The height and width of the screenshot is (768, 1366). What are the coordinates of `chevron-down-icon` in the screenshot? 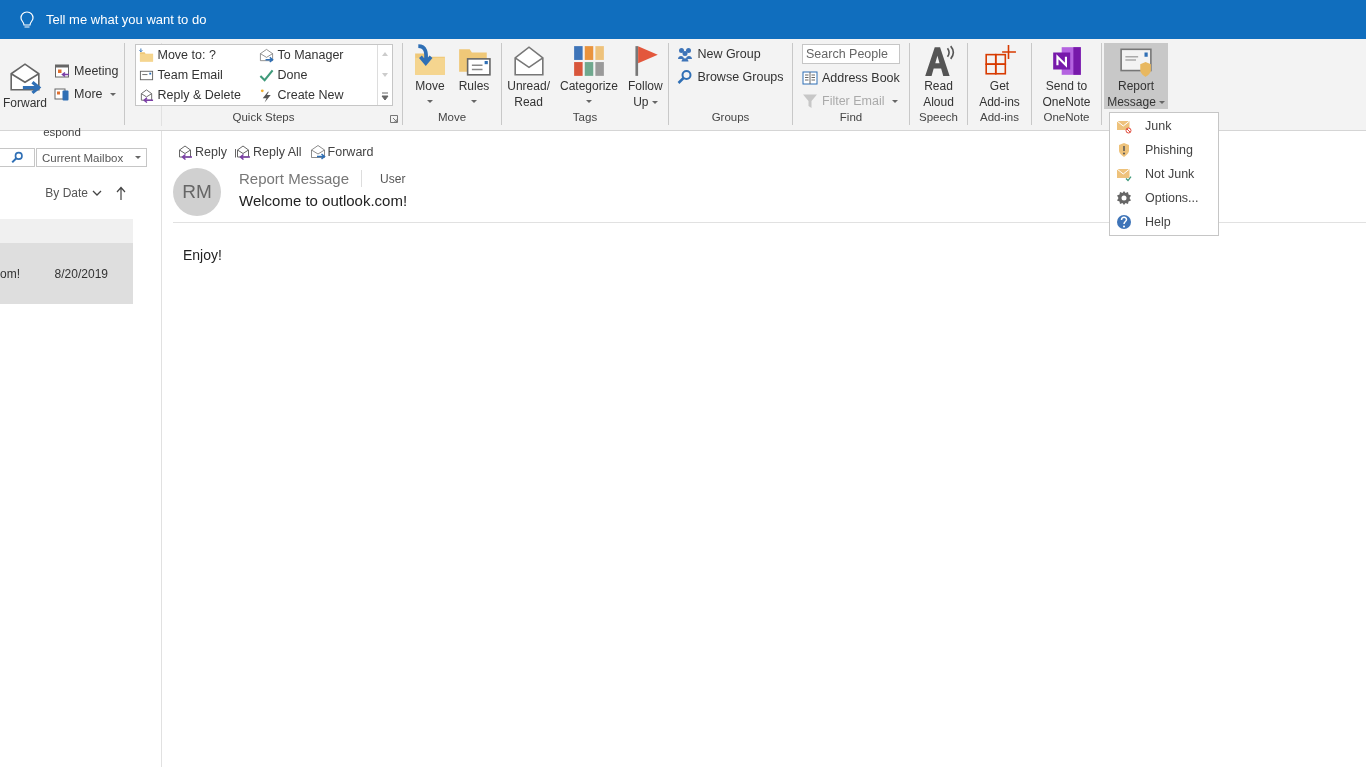 It's located at (97, 193).